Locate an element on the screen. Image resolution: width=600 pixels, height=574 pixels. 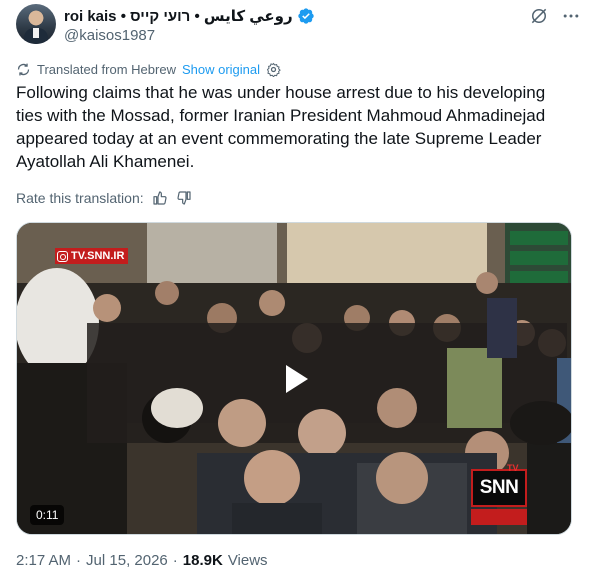
verified-badge-icon is located at coordinates (305, 16).